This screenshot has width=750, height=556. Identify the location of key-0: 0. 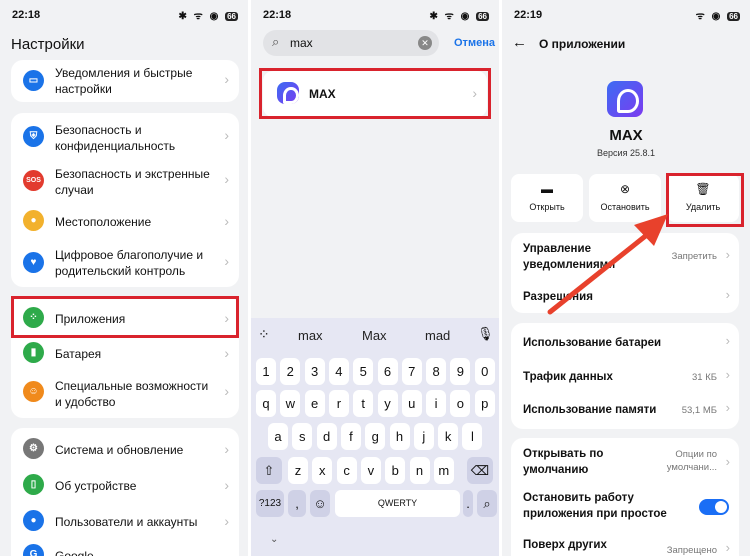
(484, 371).